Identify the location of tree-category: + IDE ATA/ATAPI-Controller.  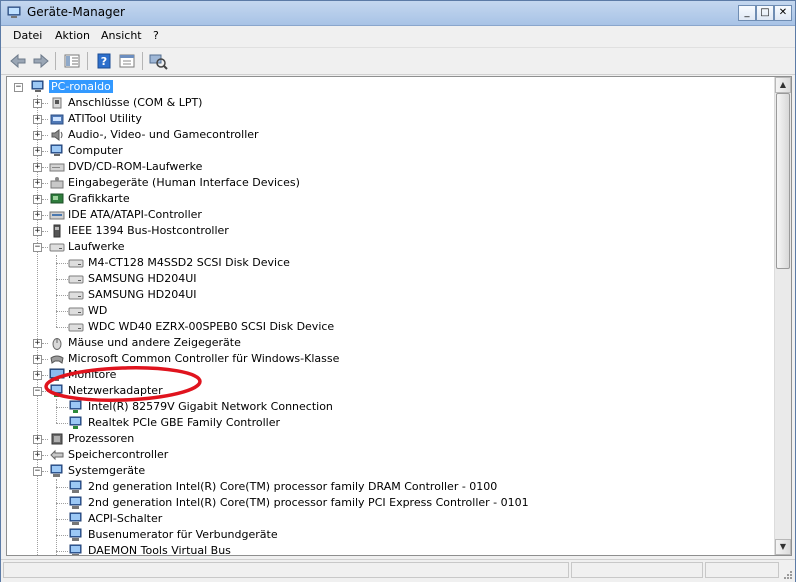
(387, 215).